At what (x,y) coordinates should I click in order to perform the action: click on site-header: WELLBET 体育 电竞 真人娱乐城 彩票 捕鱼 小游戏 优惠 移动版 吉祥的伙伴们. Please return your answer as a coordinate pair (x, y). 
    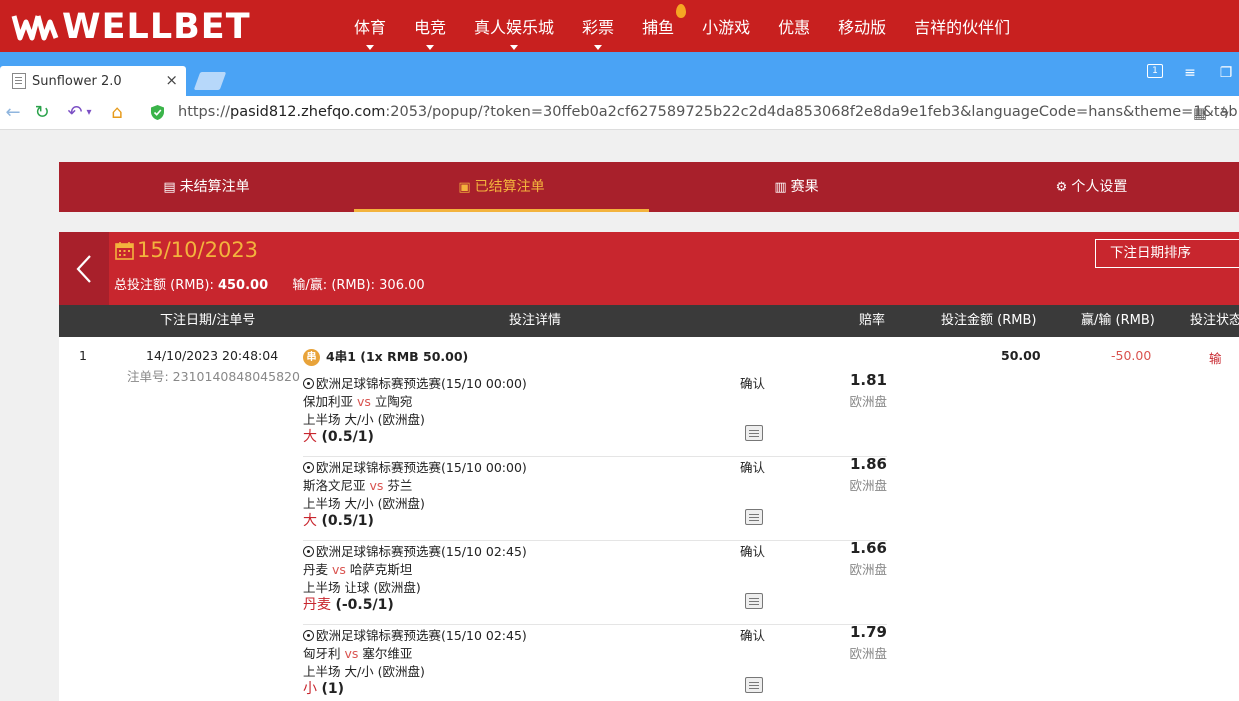
    Looking at the image, I should click on (619, 26).